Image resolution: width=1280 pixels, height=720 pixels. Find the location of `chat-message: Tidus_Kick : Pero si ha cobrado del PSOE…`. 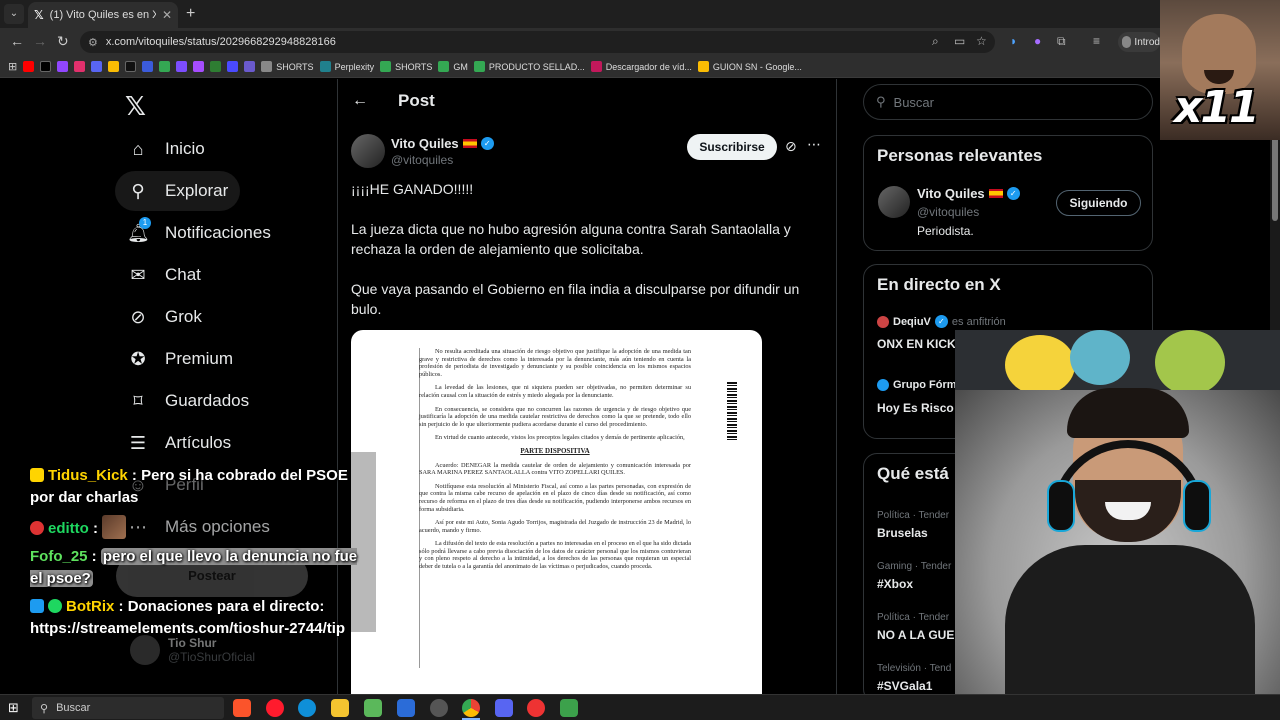

chat-message: Tidus_Kick : Pero si ha cobrado del PSOE… is located at coordinates (189, 486).